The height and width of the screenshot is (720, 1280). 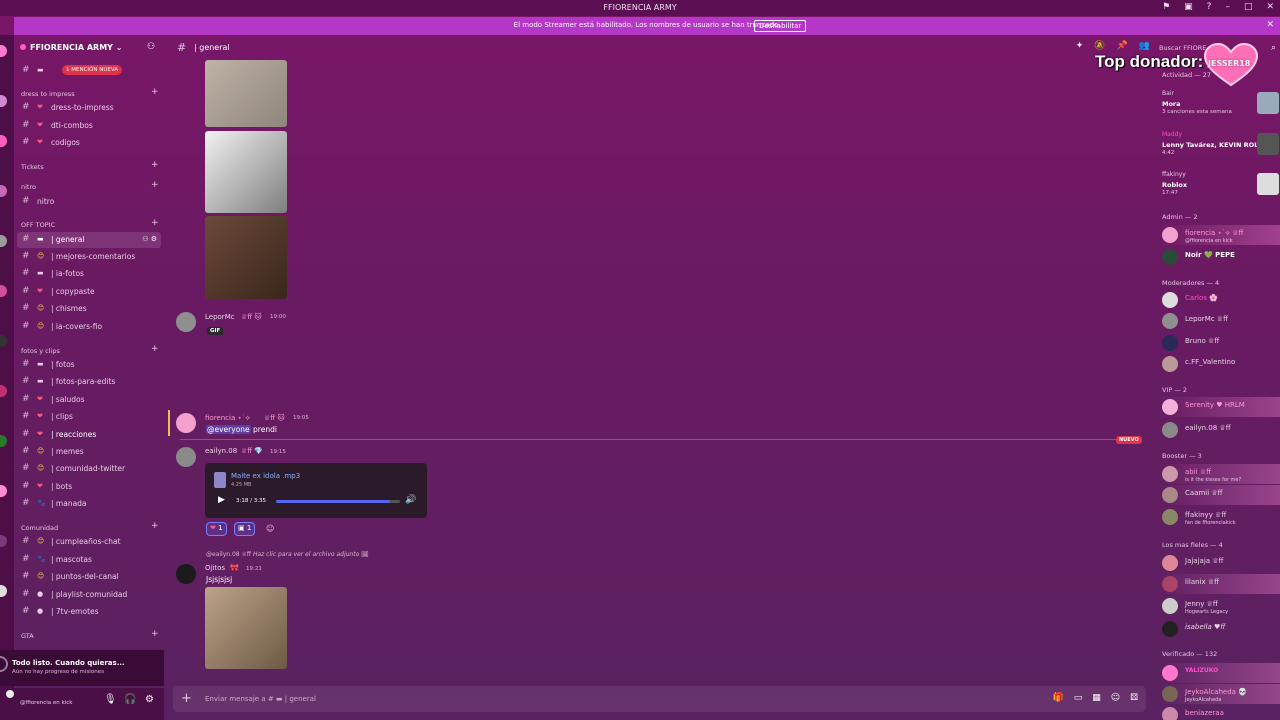 I want to click on channel-mention-row: # ▬ 1 MENCIÓN NUEVA, so click(x=89, y=71).